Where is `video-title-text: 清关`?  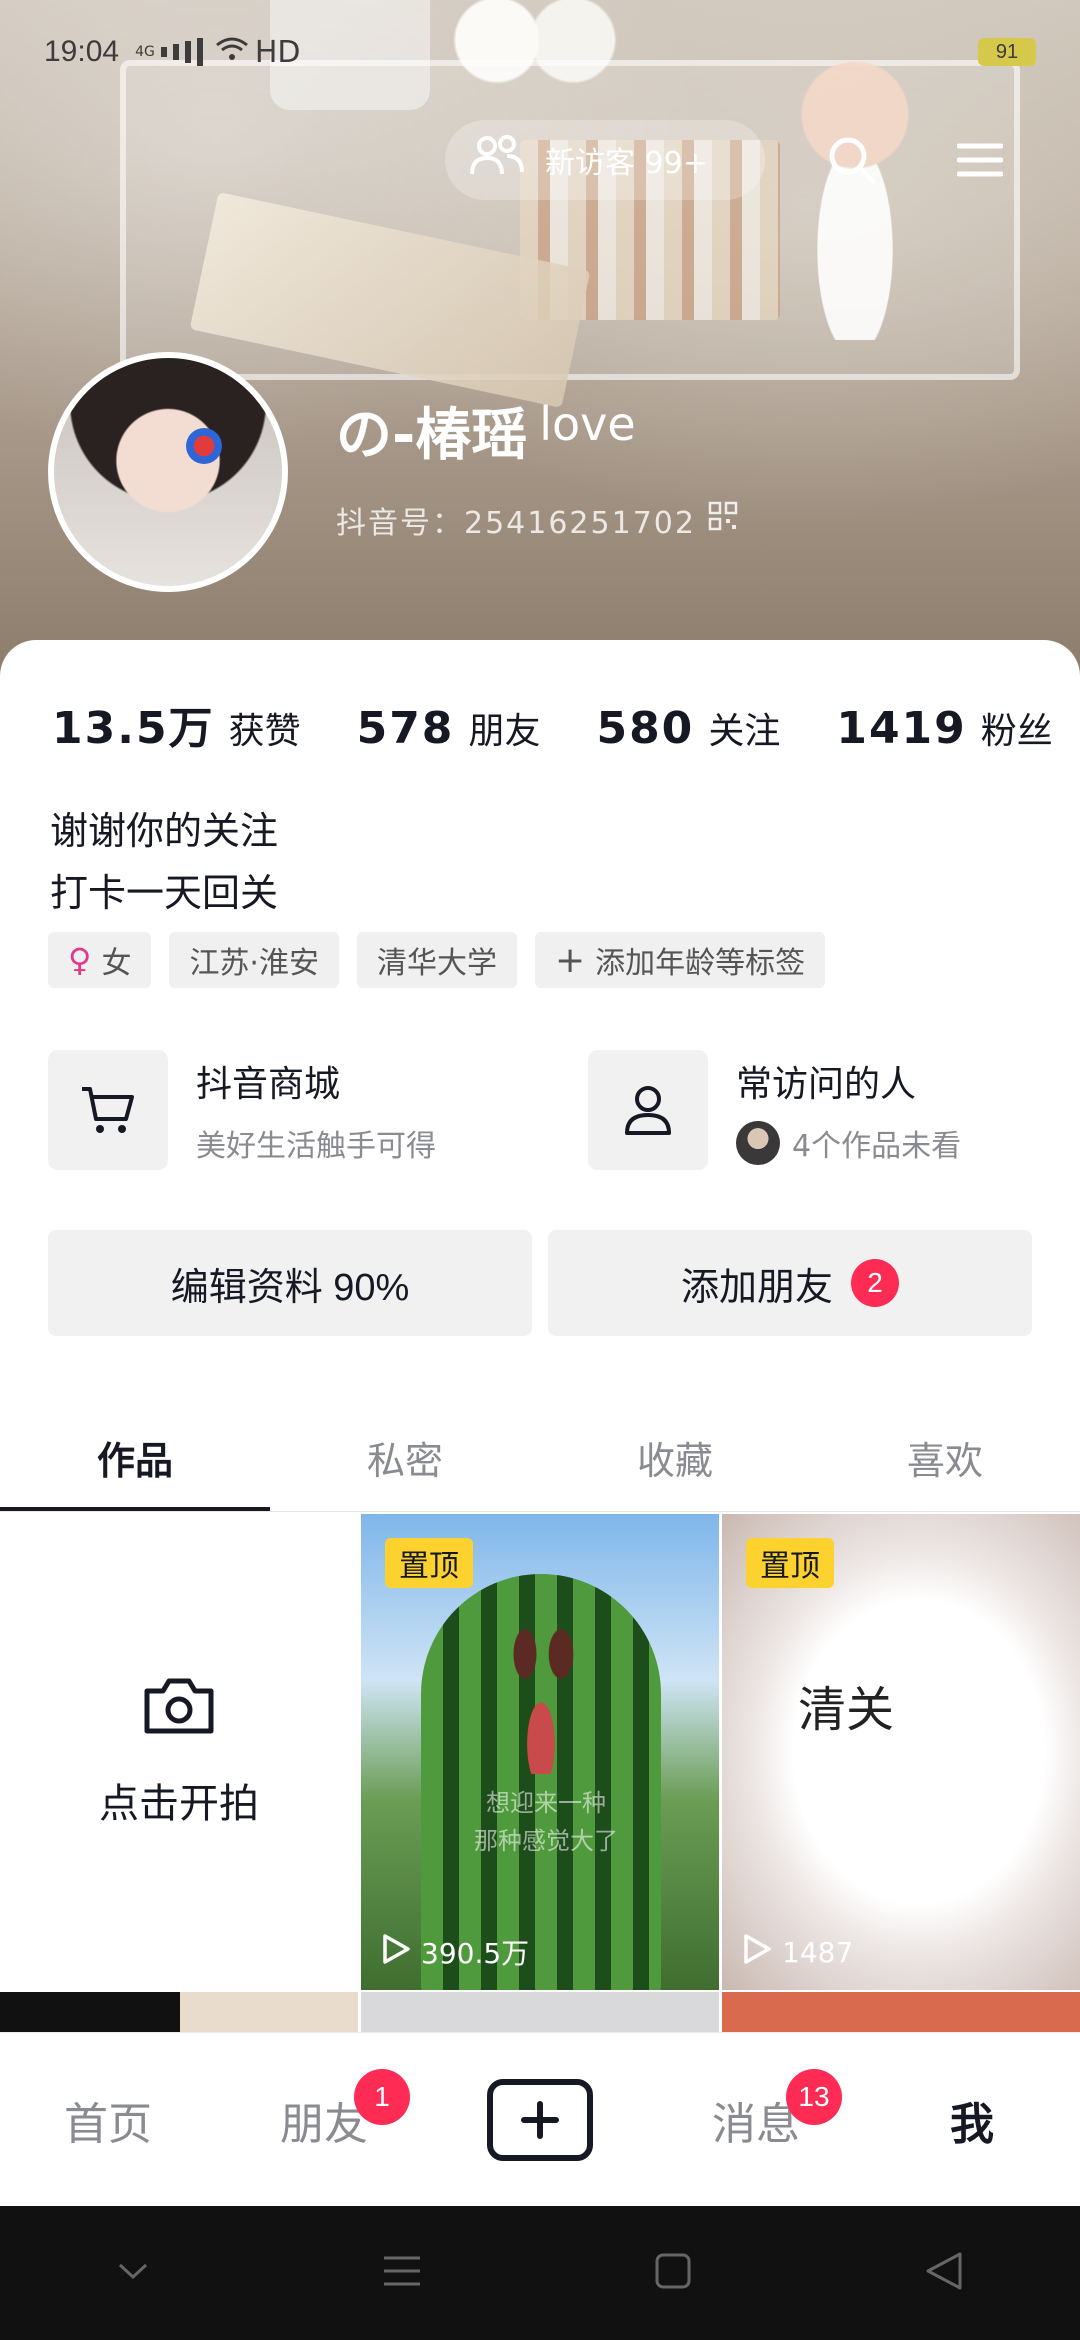 video-title-text: 清关 is located at coordinates (846, 1710).